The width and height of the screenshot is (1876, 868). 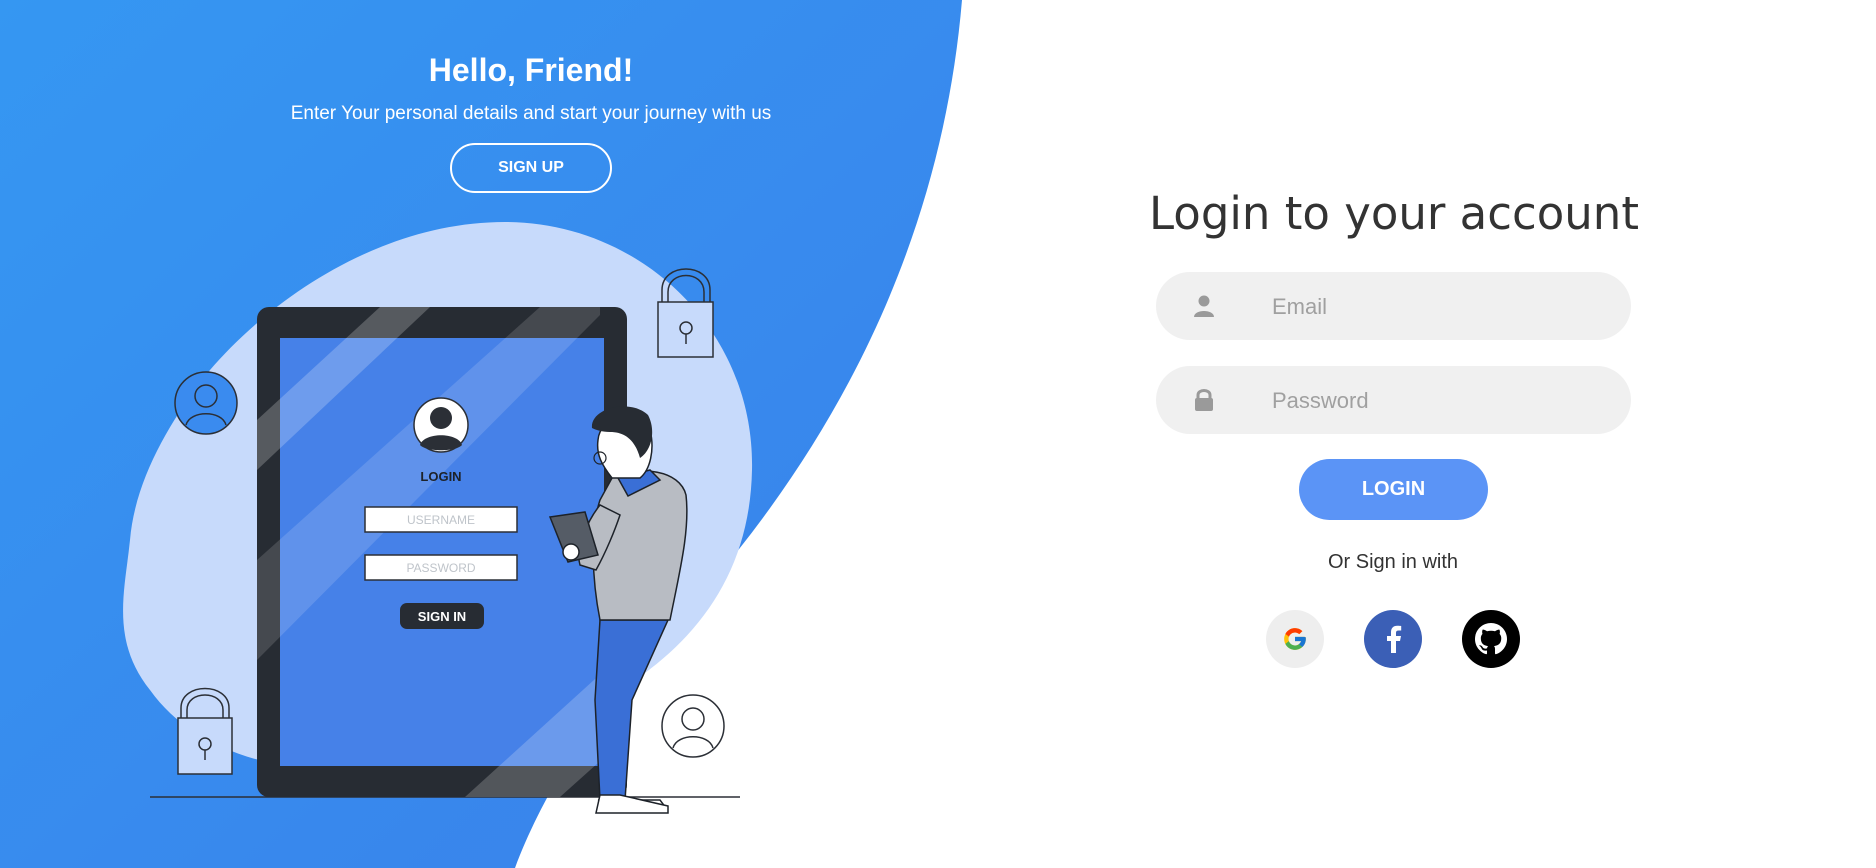 What do you see at coordinates (441, 425) in the screenshot?
I see `screen-avatar-icon` at bounding box center [441, 425].